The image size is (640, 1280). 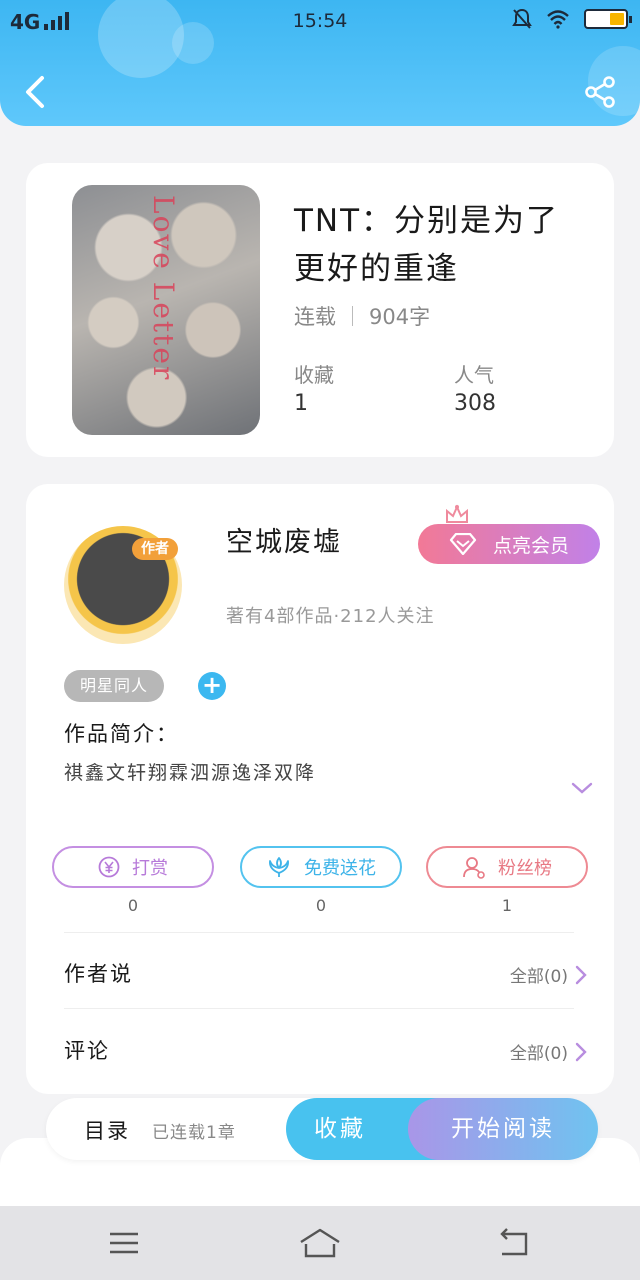 I want to click on chevron-left-icon, so click(x=35, y=92).